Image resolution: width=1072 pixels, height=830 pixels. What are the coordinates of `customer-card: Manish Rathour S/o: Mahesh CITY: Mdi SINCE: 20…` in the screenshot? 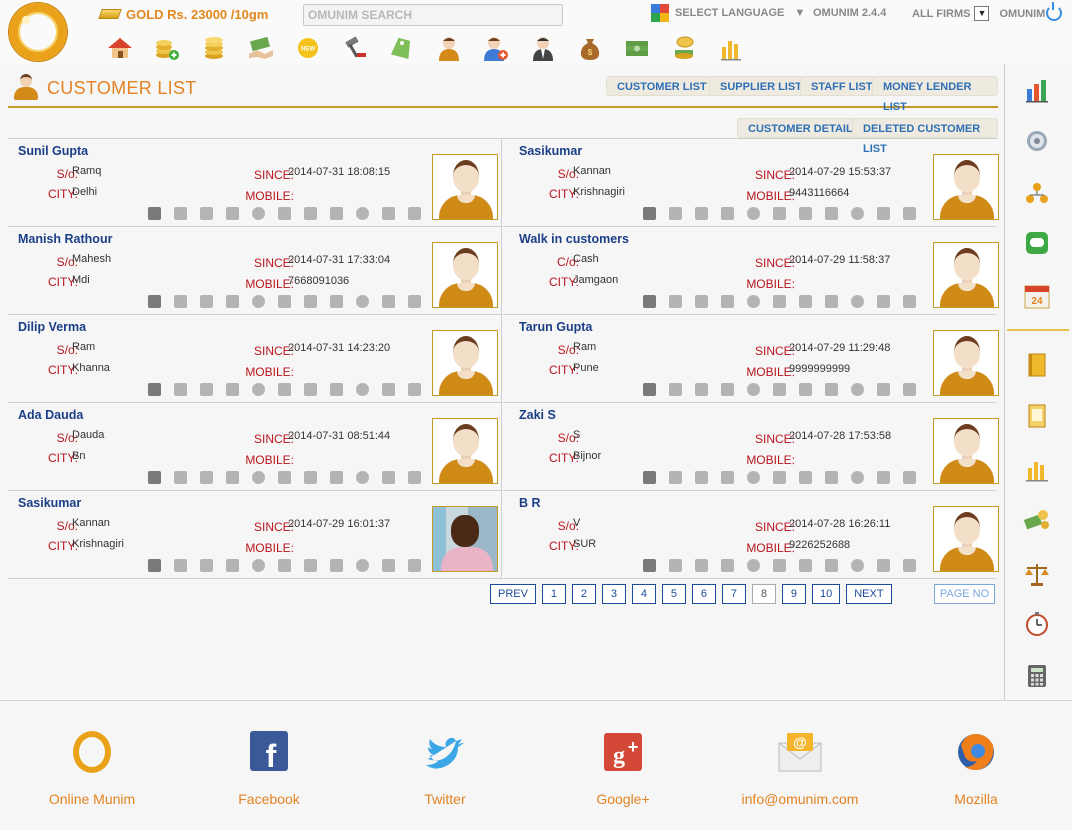 It's located at (254, 271).